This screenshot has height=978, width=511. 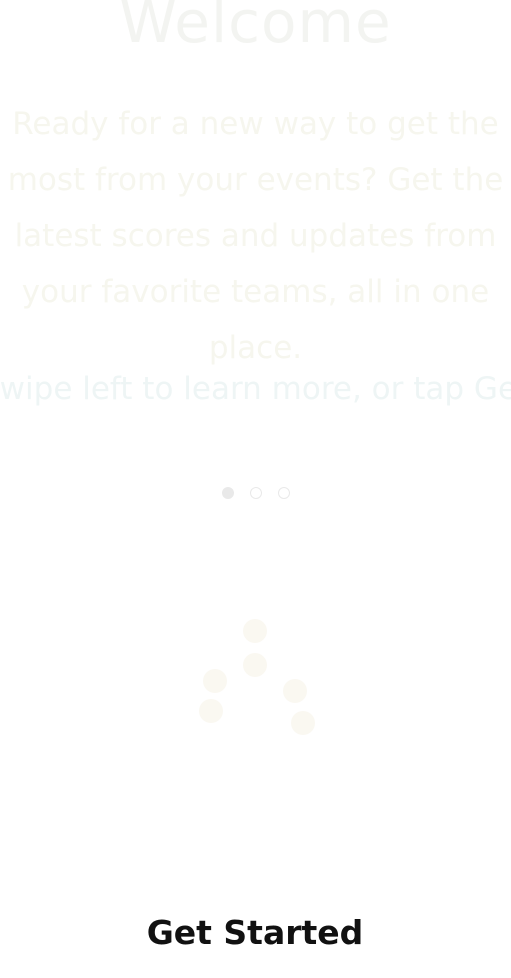 I want to click on page-indicator, so click(x=255, y=493).